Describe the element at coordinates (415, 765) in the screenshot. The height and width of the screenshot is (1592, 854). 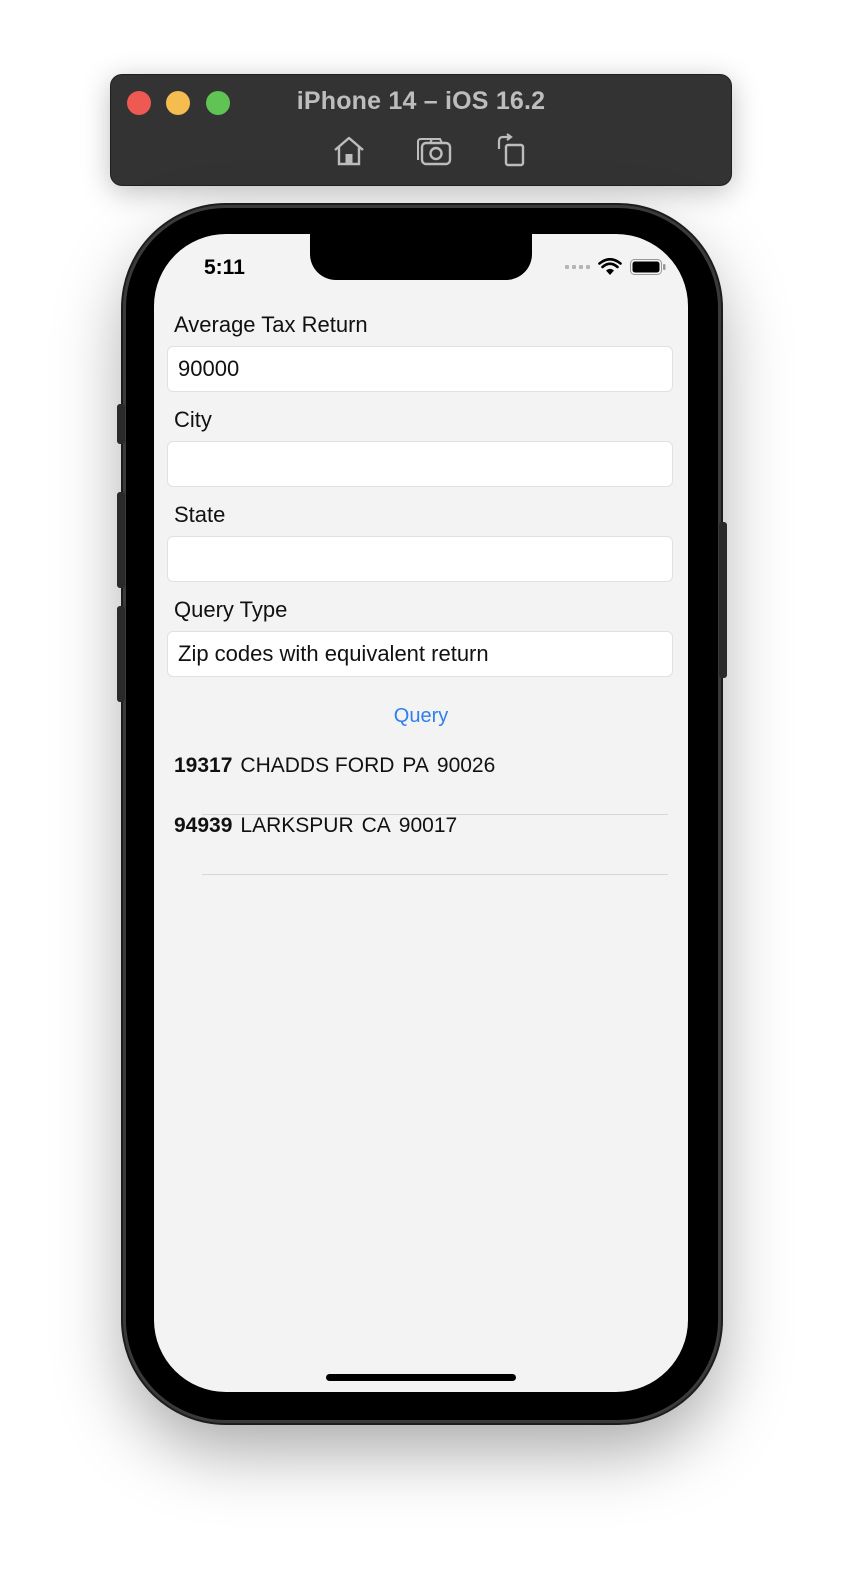
I see `result-state: PA` at that location.